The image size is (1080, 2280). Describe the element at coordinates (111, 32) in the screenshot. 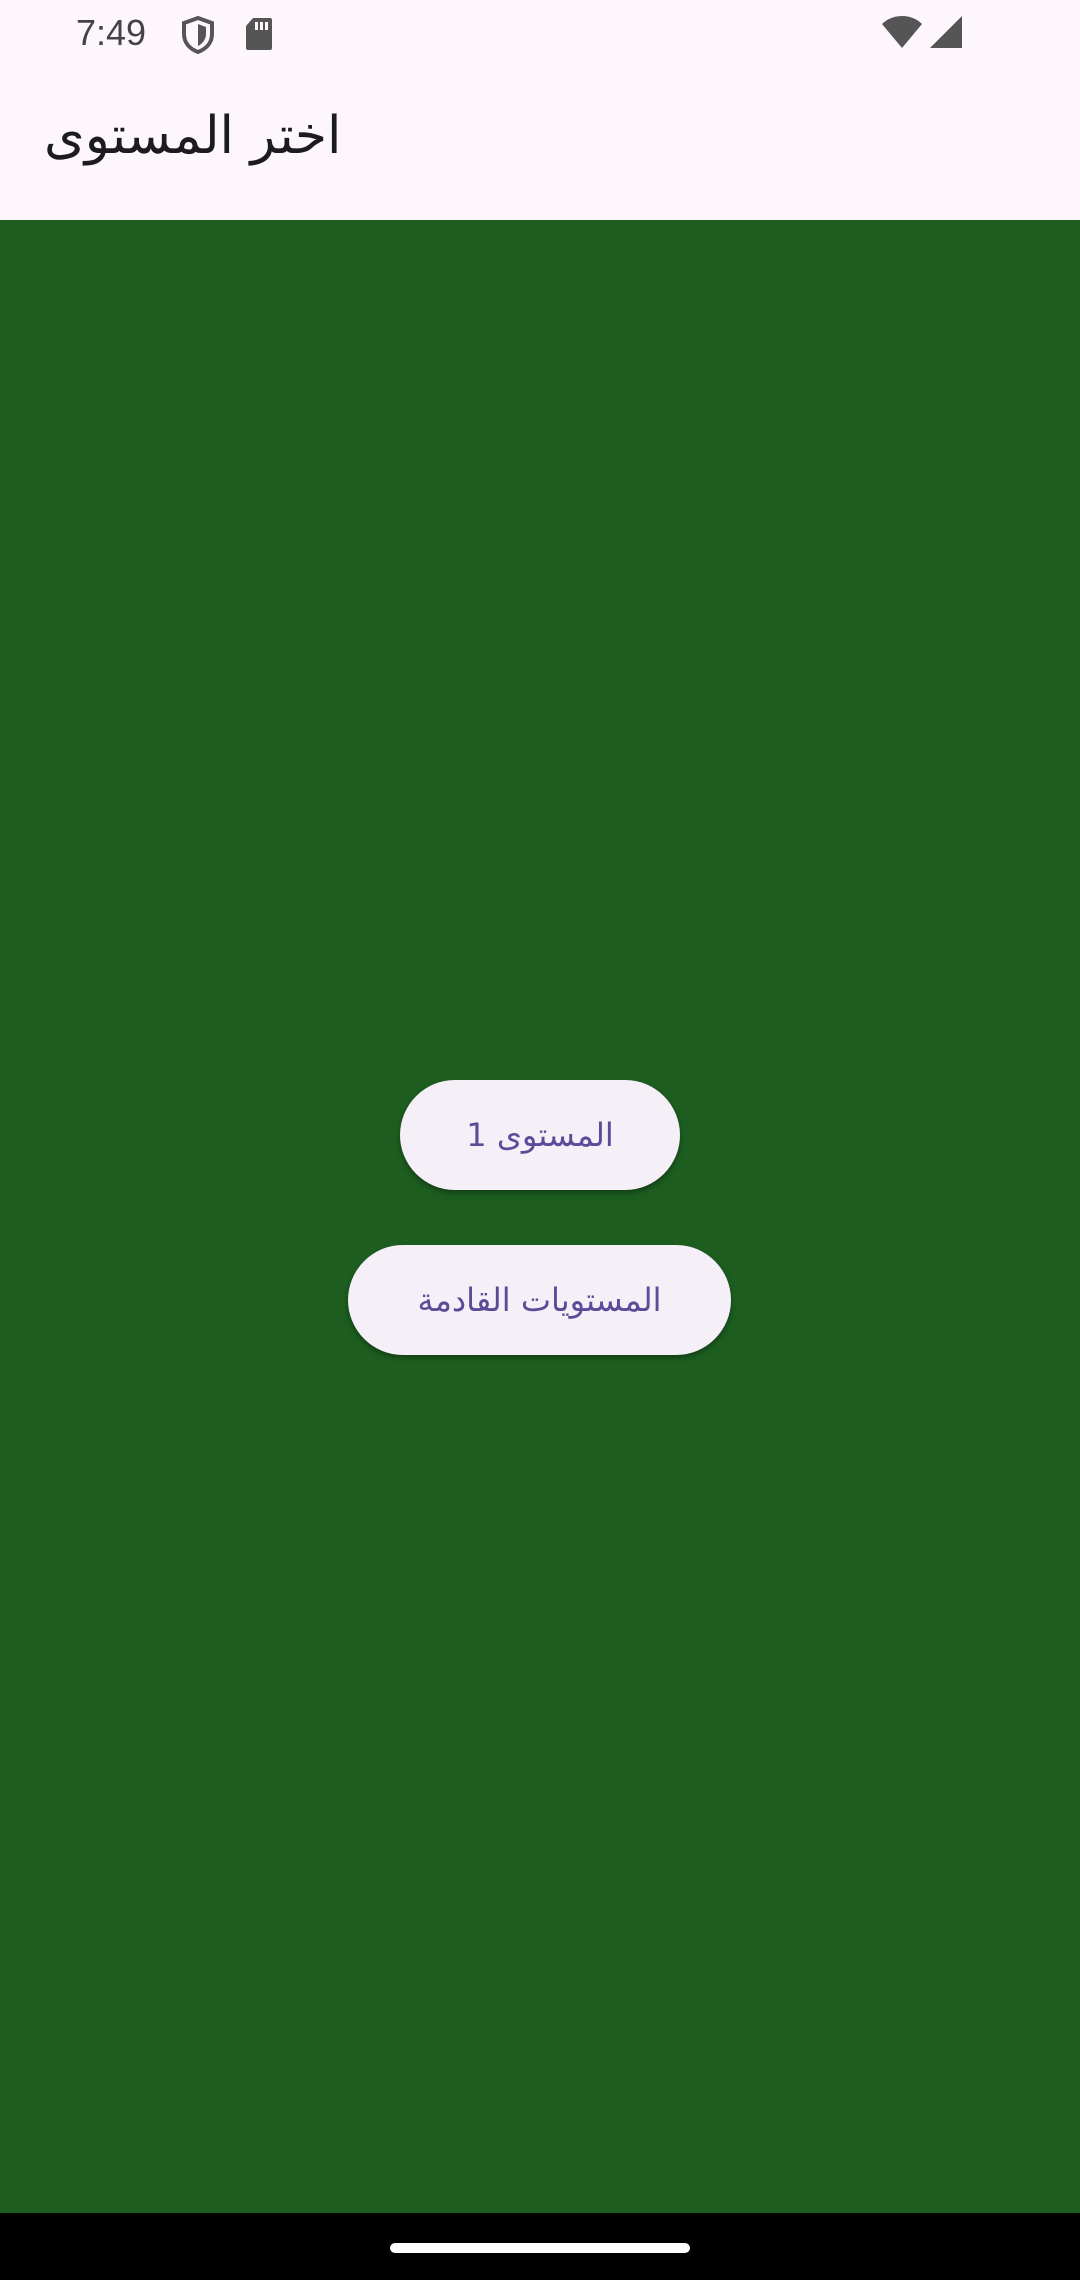

I see `status-time: 7:49` at that location.